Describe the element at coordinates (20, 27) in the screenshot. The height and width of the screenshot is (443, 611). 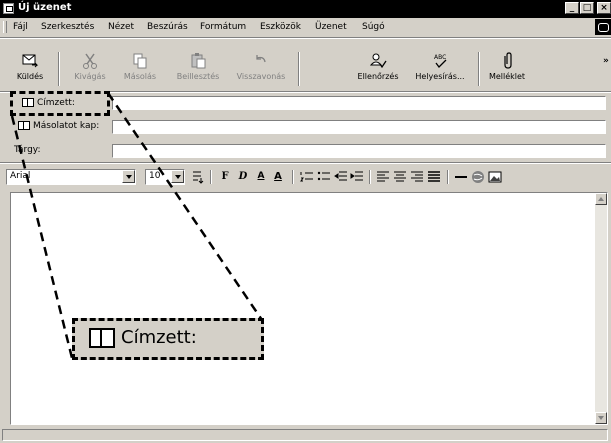
I see `menu-fajl: Fájl` at that location.